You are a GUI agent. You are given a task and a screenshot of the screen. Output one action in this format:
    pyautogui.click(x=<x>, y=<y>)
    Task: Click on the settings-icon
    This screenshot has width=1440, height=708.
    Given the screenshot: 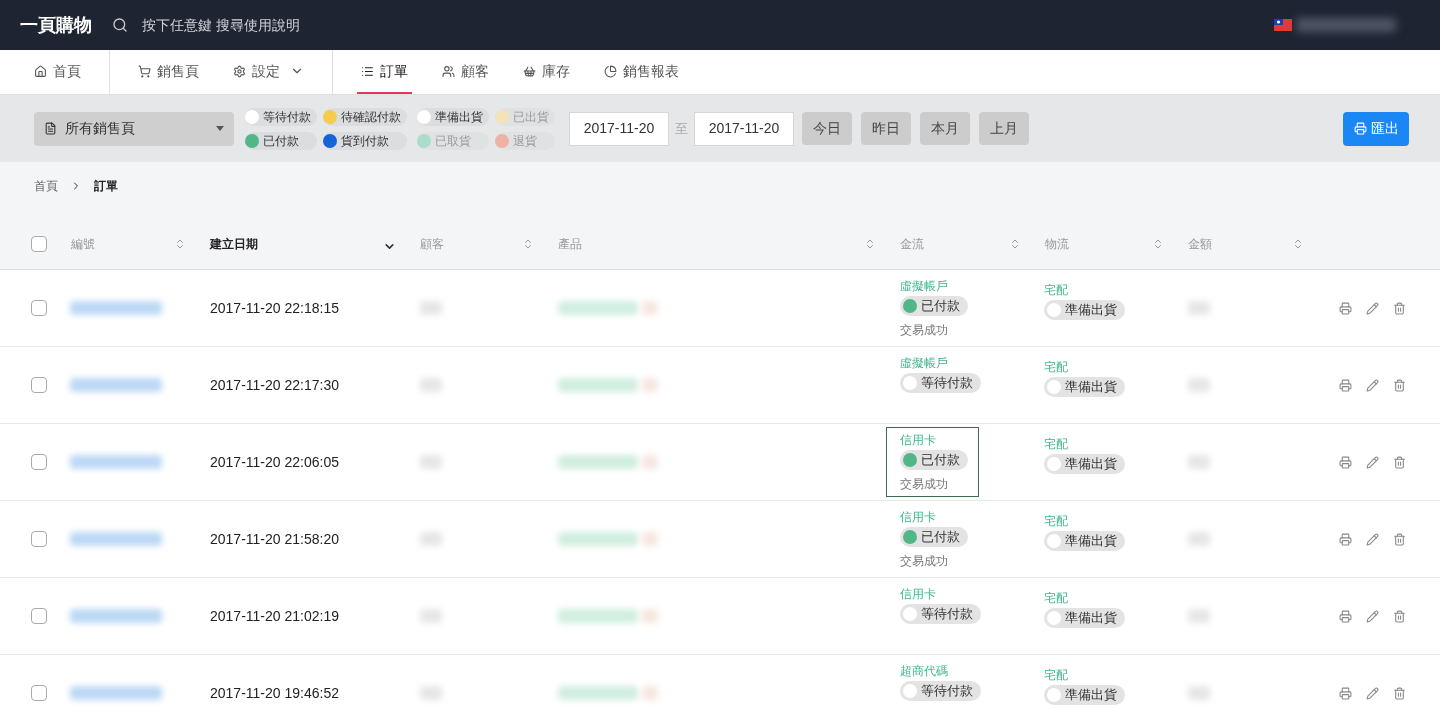 What is the action you would take?
    pyautogui.click(x=239, y=71)
    